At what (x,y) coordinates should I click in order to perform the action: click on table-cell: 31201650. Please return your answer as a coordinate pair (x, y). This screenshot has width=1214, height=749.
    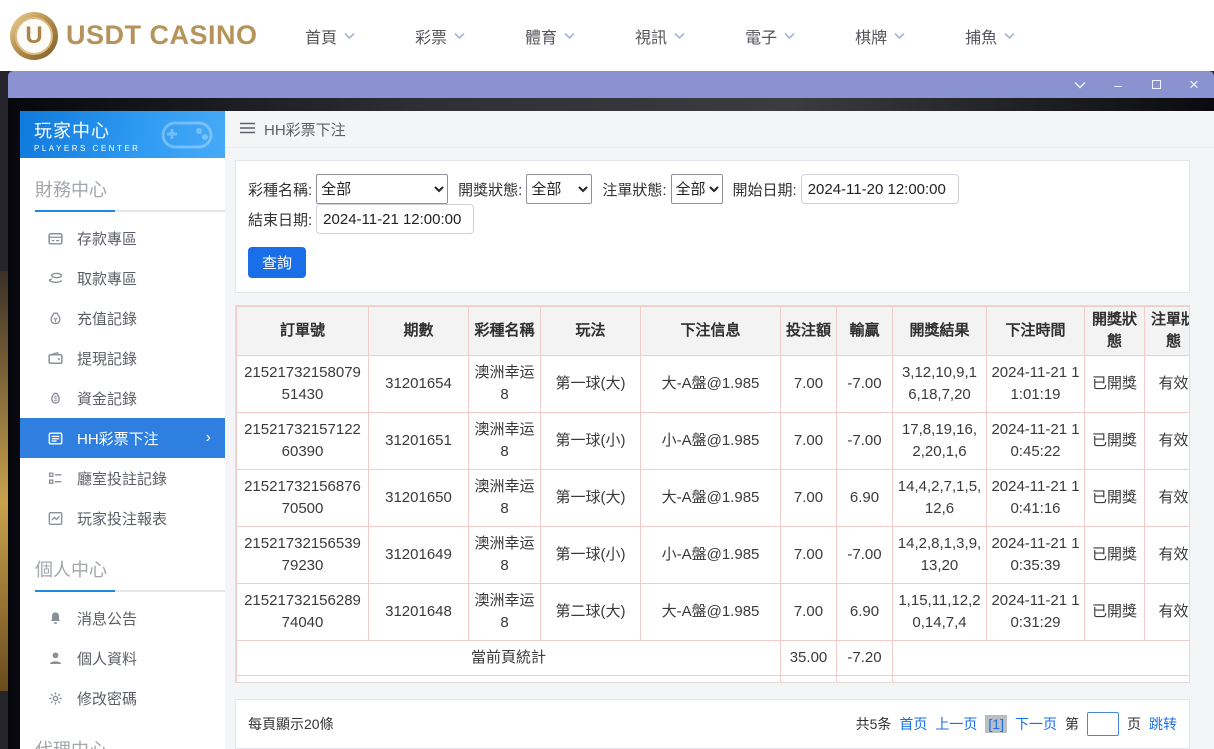
    Looking at the image, I should click on (418, 497).